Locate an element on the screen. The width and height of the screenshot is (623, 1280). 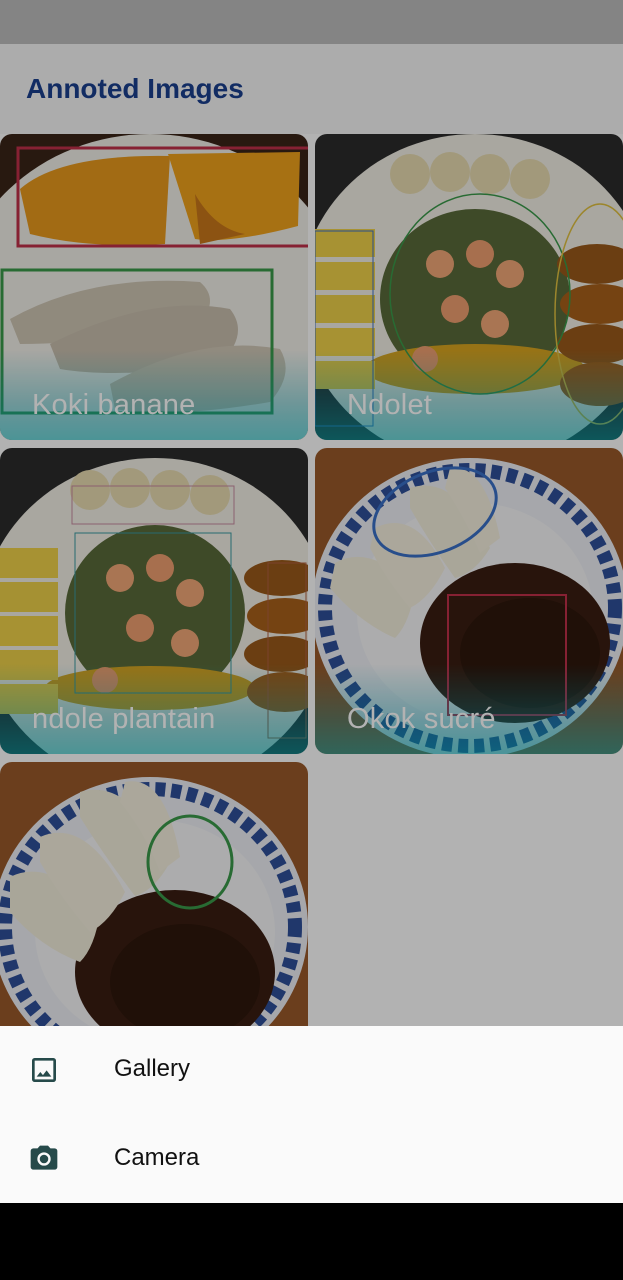
gallery-label: Gallery is located at coordinates (152, 1068).